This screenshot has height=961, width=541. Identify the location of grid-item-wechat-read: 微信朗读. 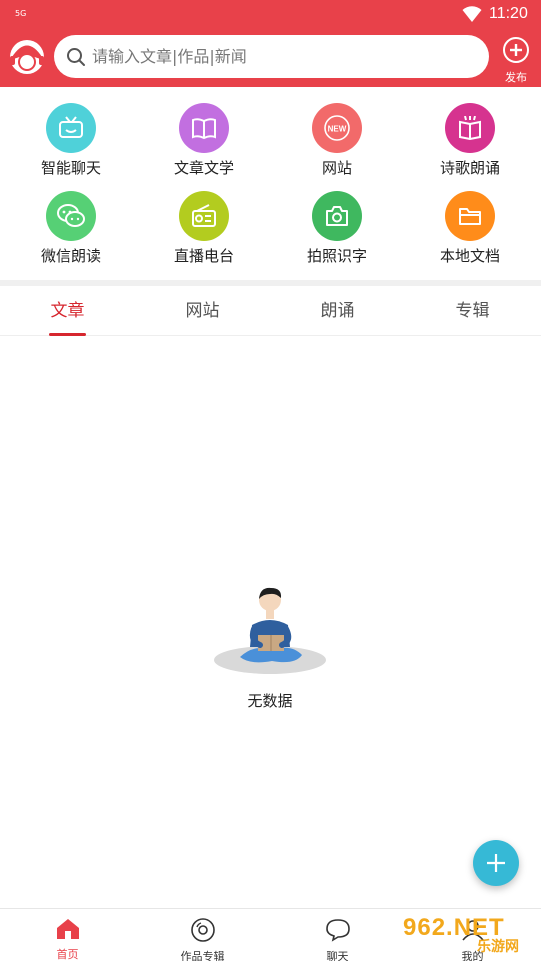
(71, 236).